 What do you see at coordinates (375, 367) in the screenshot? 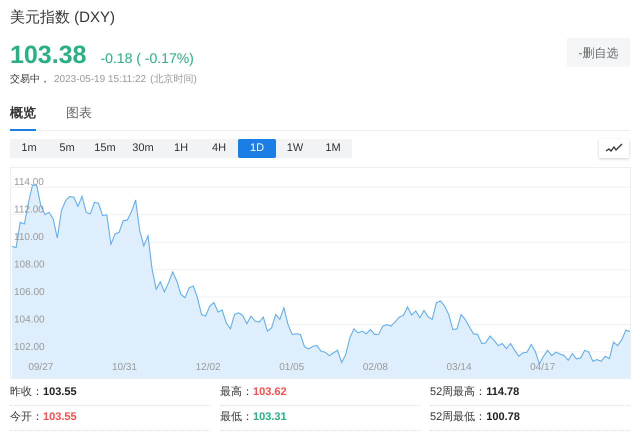
I see `x-axis-label: 02/08` at bounding box center [375, 367].